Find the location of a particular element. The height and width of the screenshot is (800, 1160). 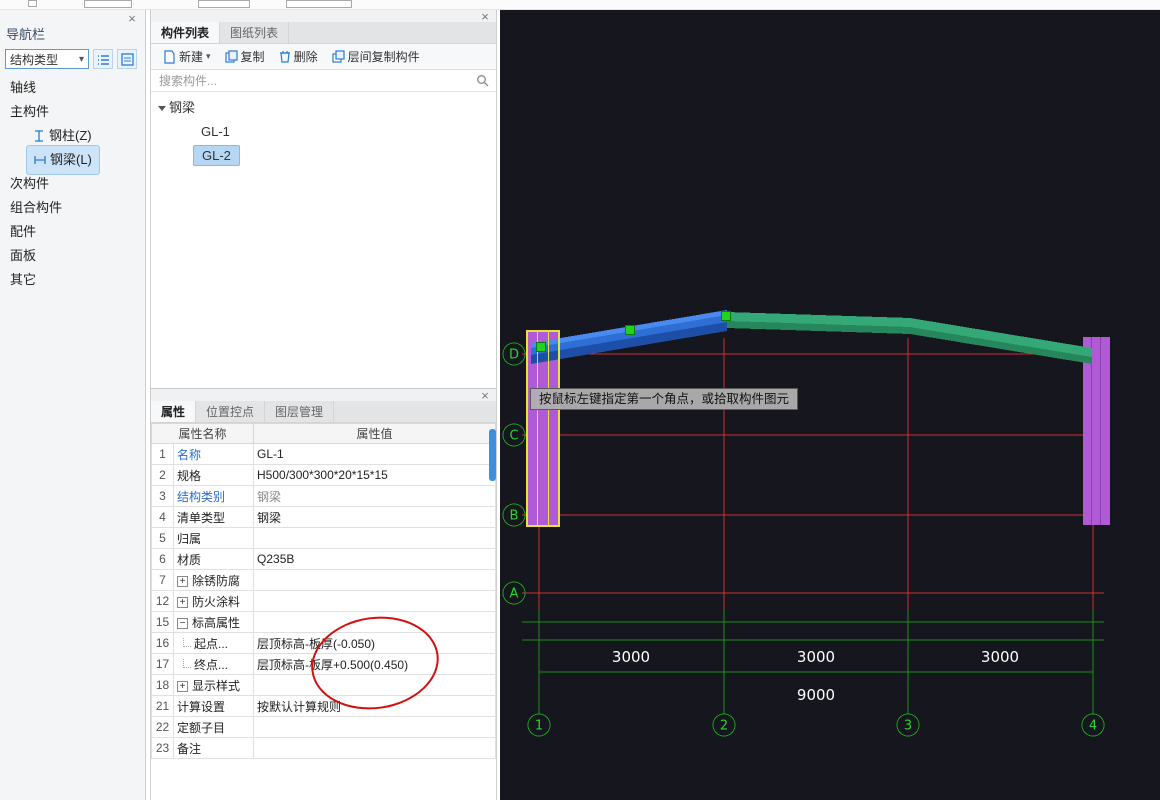

dim-label-bay1: 3000 is located at coordinates (631, 657).